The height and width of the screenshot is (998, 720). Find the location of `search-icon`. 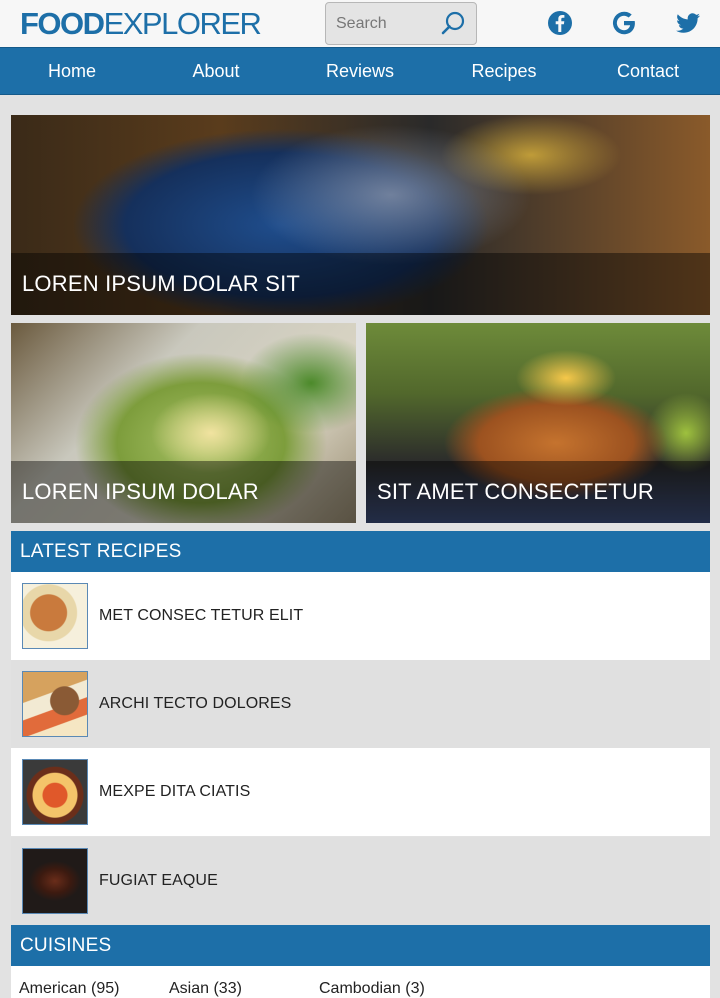

search-icon is located at coordinates (453, 24).